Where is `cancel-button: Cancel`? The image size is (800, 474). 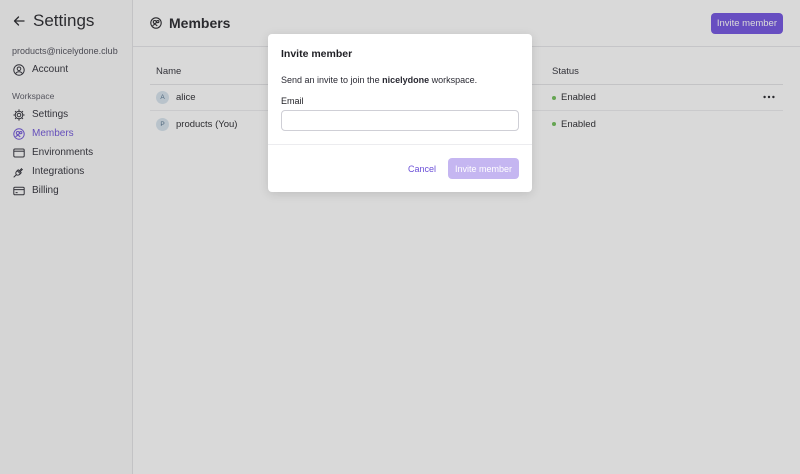 cancel-button: Cancel is located at coordinates (422, 168).